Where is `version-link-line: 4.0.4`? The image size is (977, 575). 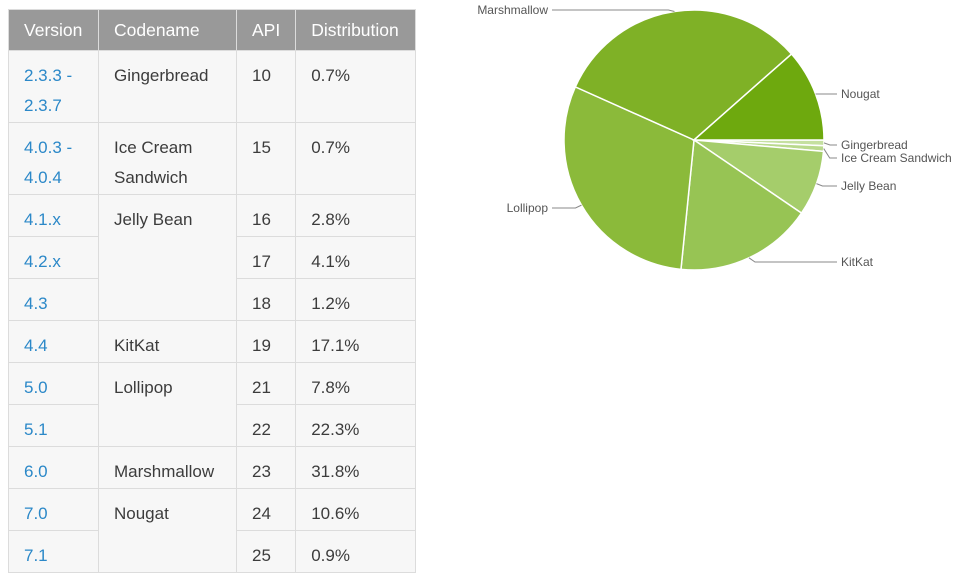 version-link-line: 4.0.4 is located at coordinates (43, 177).